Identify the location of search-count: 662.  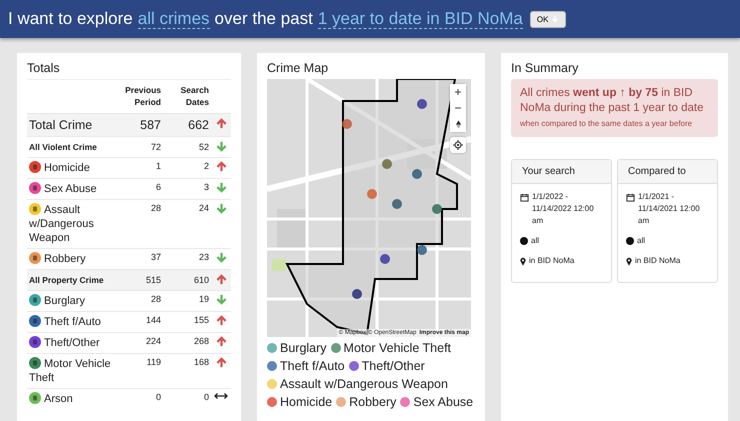
(198, 125).